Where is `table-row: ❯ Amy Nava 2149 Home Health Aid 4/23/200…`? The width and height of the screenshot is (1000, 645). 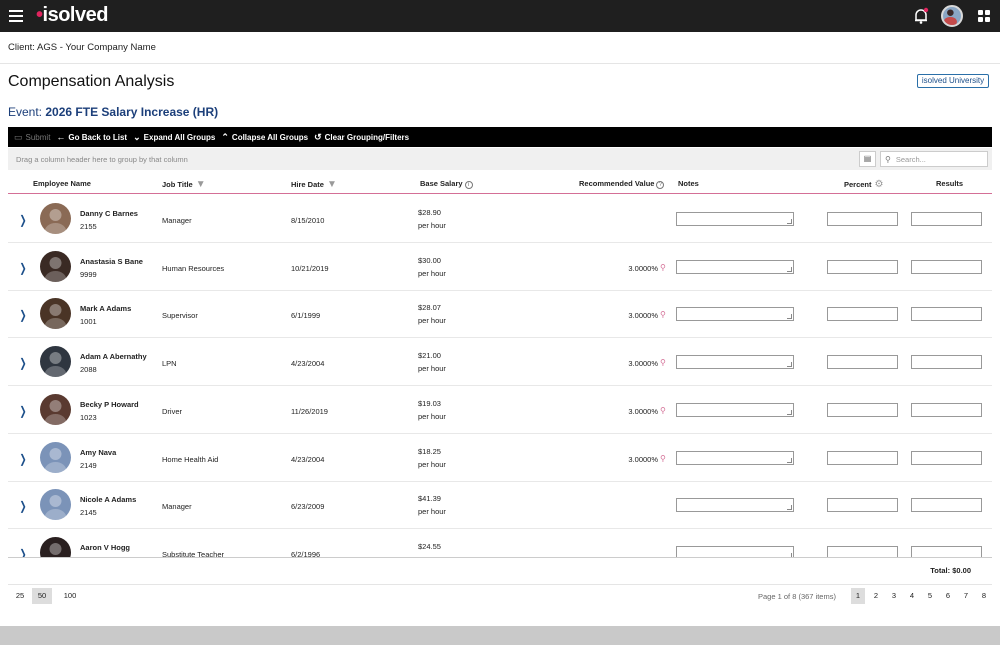
table-row: ❯ Amy Nava 2149 Home Health Aid 4/23/200… is located at coordinates (500, 458).